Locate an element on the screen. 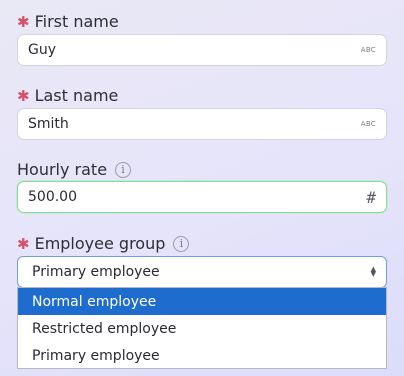 This screenshot has height=376, width=404. option-primary-employee: Primary employee is located at coordinates (202, 355).